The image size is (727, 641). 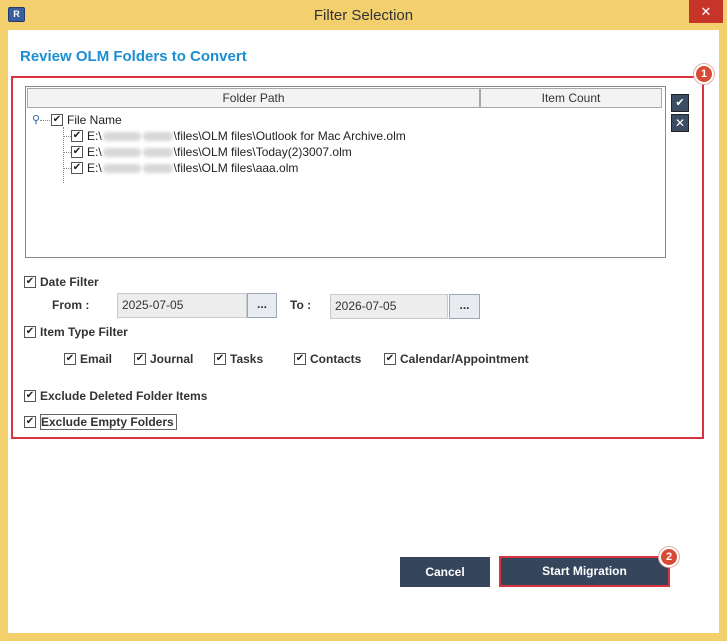 What do you see at coordinates (336, 359) in the screenshot?
I see `type-contacts-label: Contacts` at bounding box center [336, 359].